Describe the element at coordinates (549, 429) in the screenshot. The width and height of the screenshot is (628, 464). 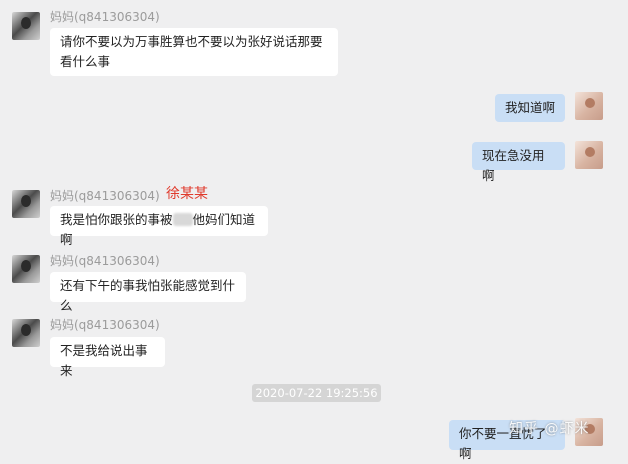
I see `watermark: 知乎 @虾米` at that location.